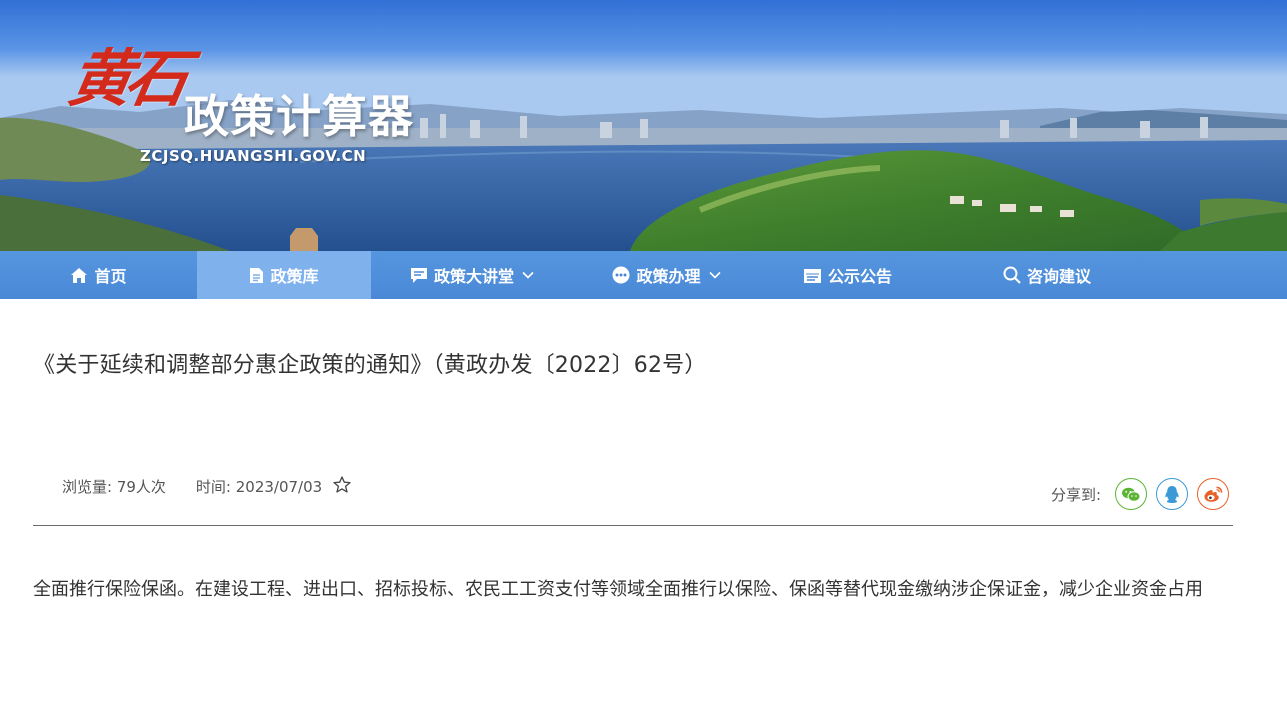 This screenshot has width=1287, height=706. I want to click on dots-bubble-icon, so click(621, 275).